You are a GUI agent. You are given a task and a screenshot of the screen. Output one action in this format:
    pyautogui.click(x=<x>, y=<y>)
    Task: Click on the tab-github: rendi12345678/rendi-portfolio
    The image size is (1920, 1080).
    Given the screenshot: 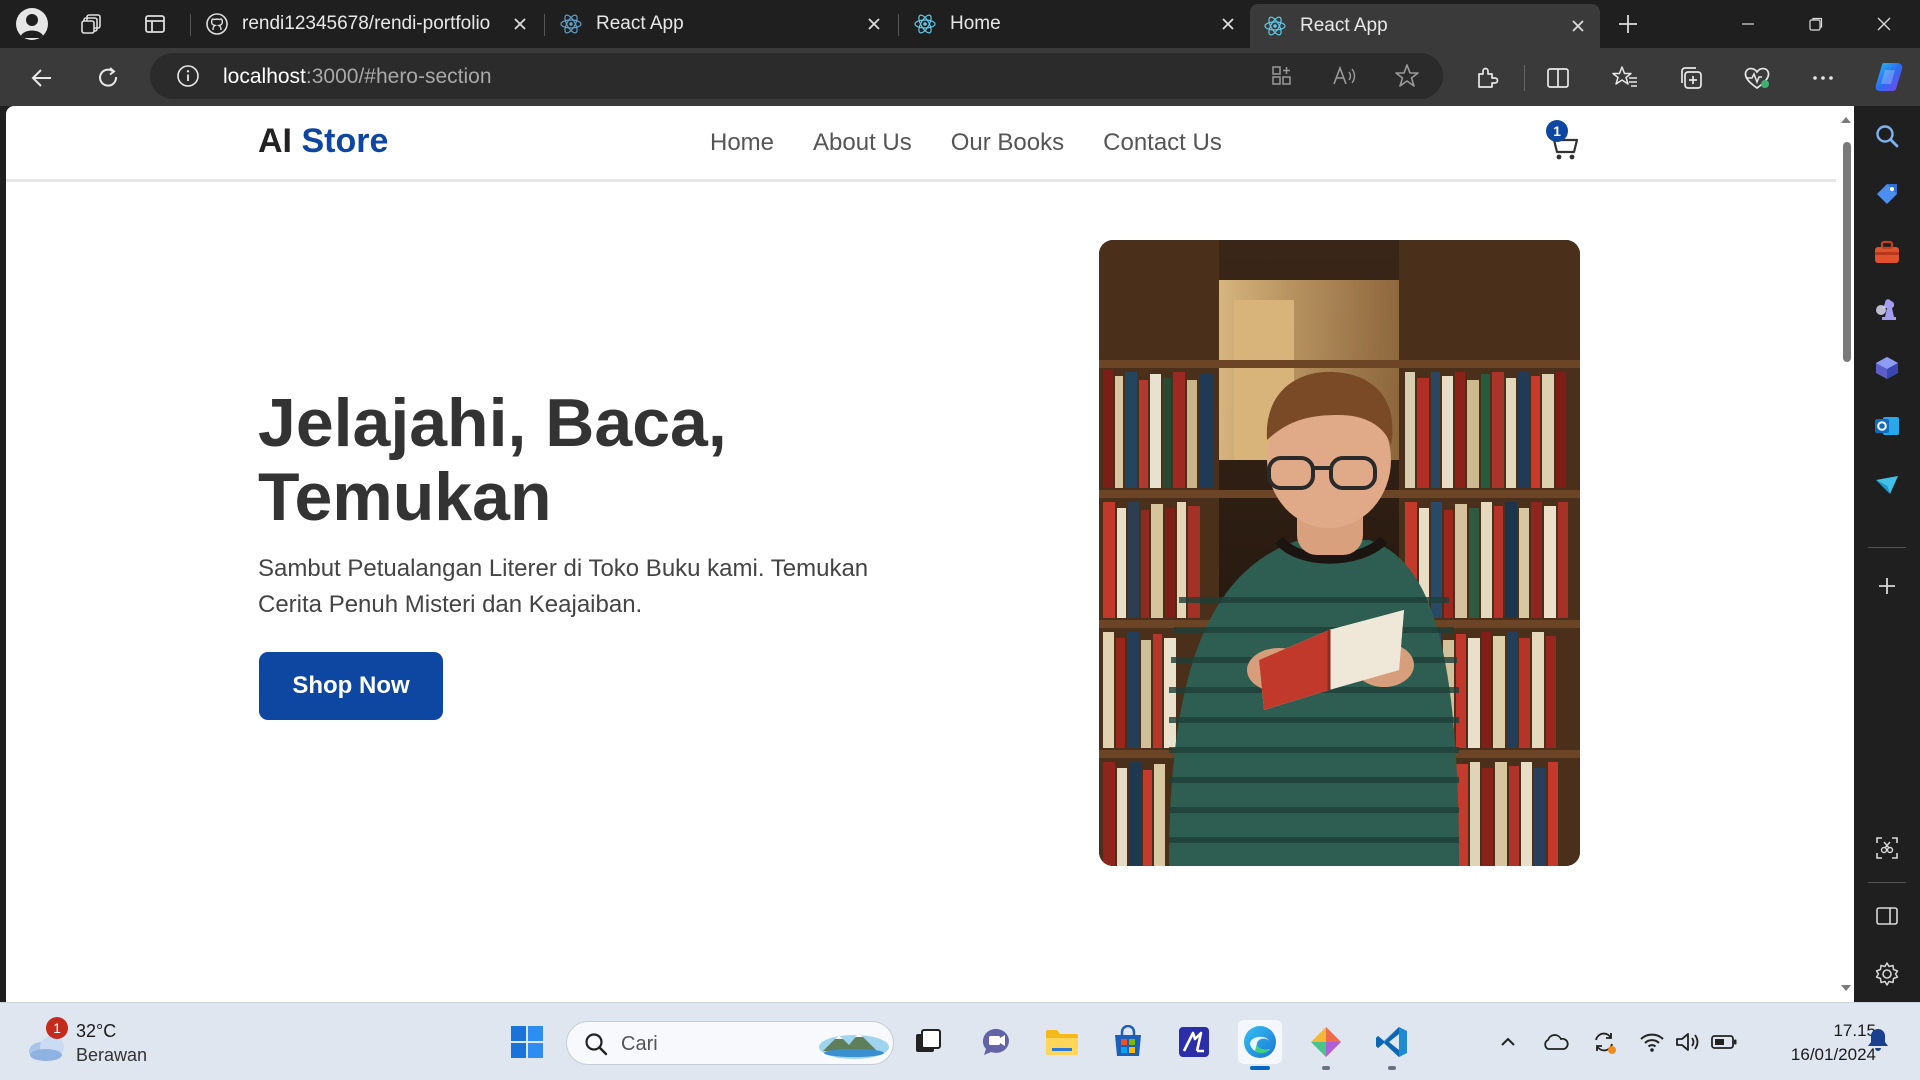 What is the action you would take?
    pyautogui.click(x=367, y=24)
    